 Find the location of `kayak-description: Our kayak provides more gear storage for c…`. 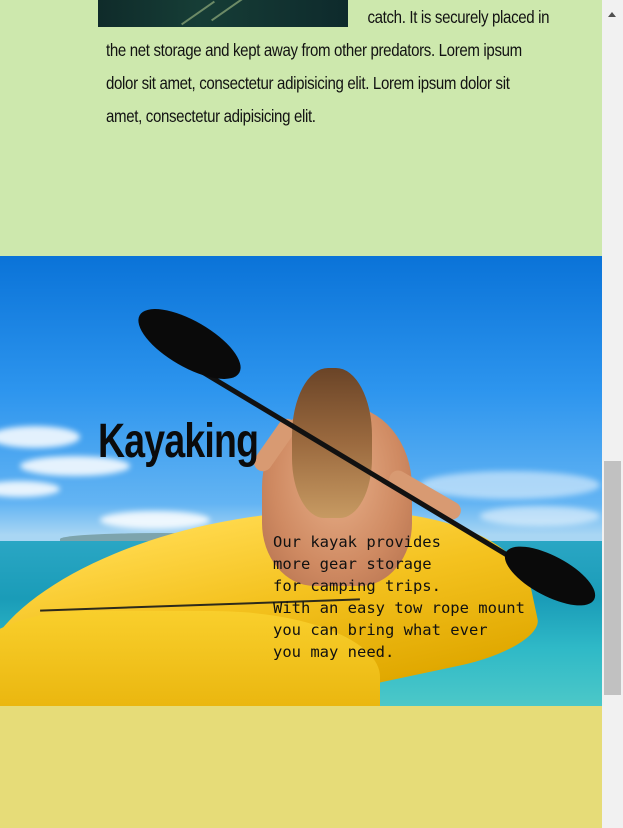

kayak-description: Our kayak provides more gear storage for c… is located at coordinates (423, 597).